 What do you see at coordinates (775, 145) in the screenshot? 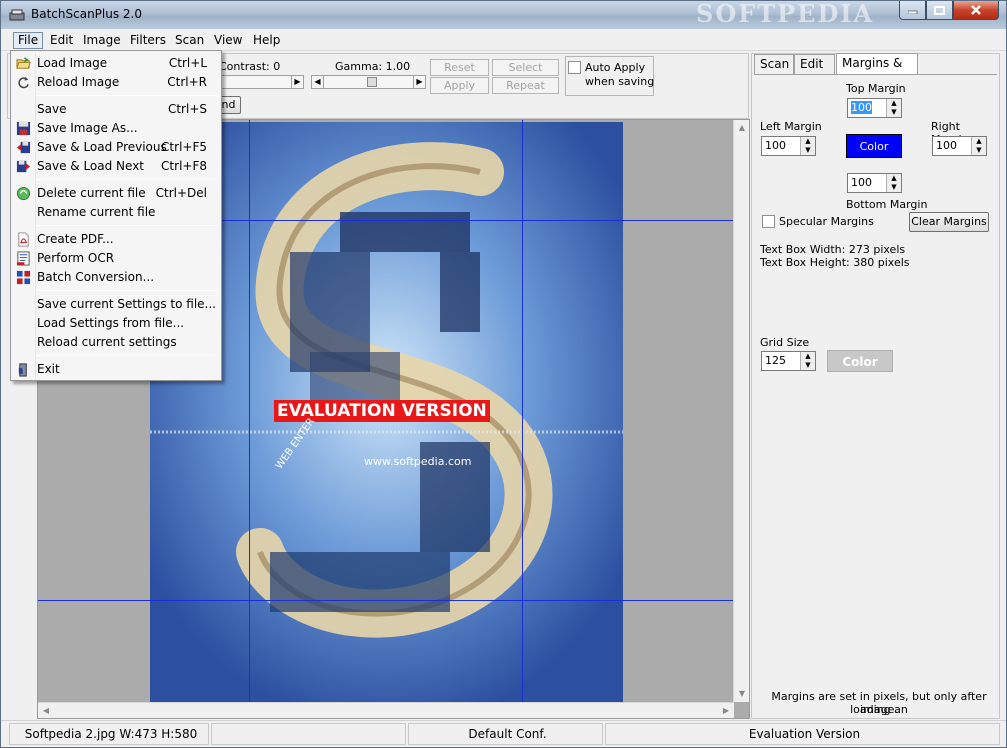
I see `left-margin-value: 100` at bounding box center [775, 145].